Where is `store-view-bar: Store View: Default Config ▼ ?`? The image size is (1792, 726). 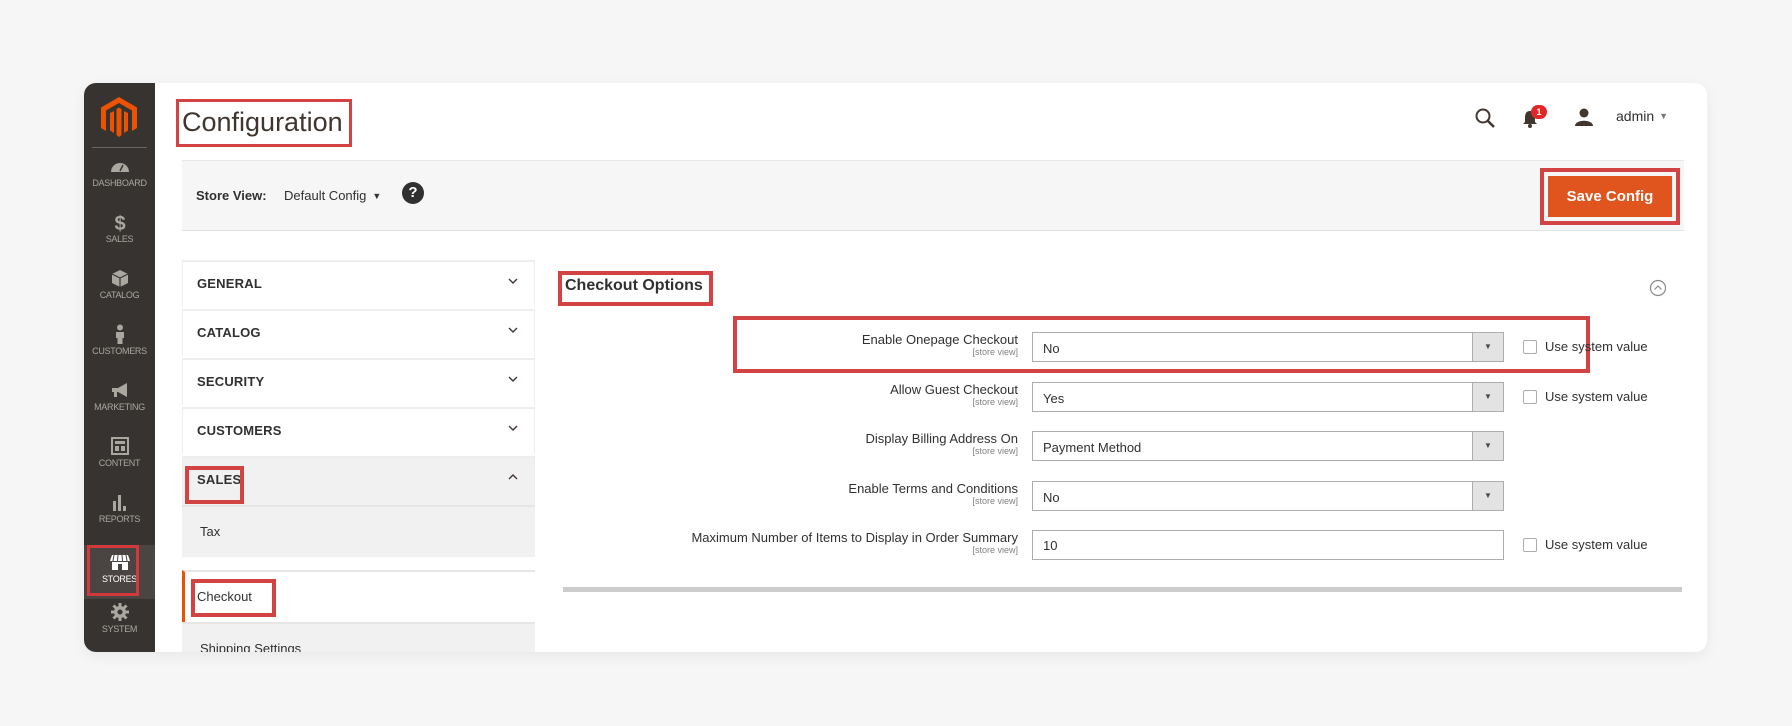 store-view-bar: Store View: Default Config ▼ ? is located at coordinates (933, 195).